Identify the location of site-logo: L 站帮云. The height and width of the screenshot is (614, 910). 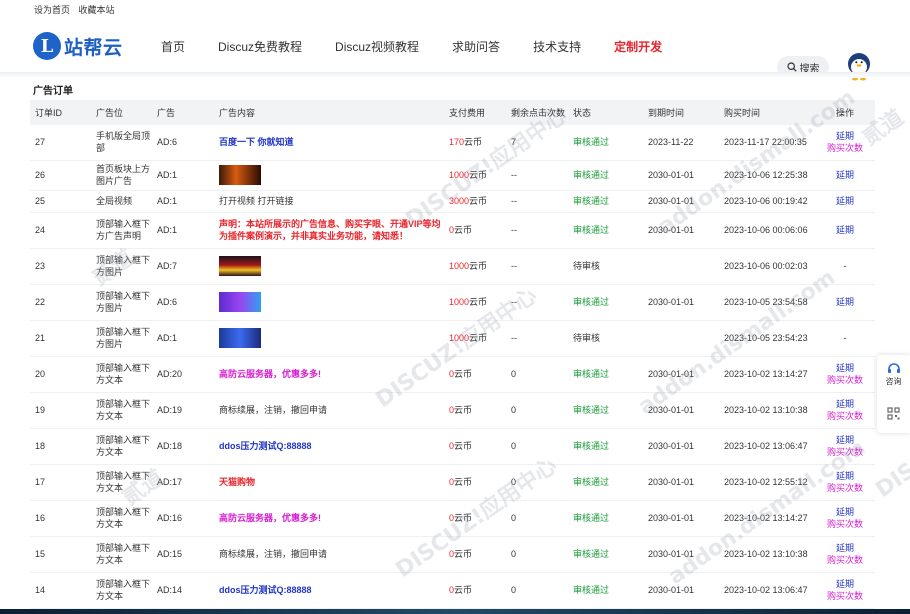
(97, 46).